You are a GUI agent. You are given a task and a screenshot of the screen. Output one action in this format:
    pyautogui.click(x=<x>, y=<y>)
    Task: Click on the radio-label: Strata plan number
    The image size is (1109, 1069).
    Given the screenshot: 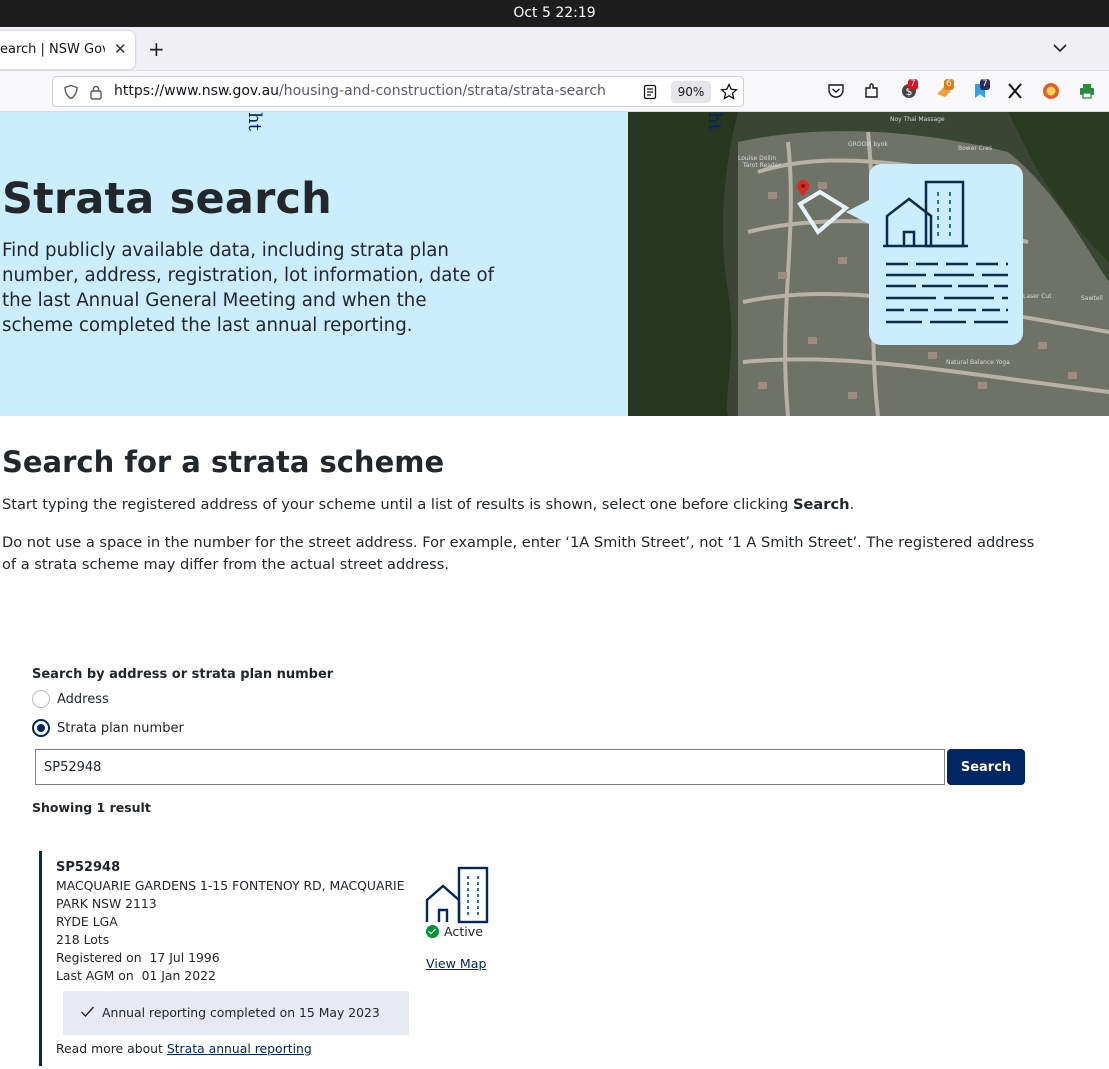 What is the action you would take?
    pyautogui.click(x=120, y=728)
    